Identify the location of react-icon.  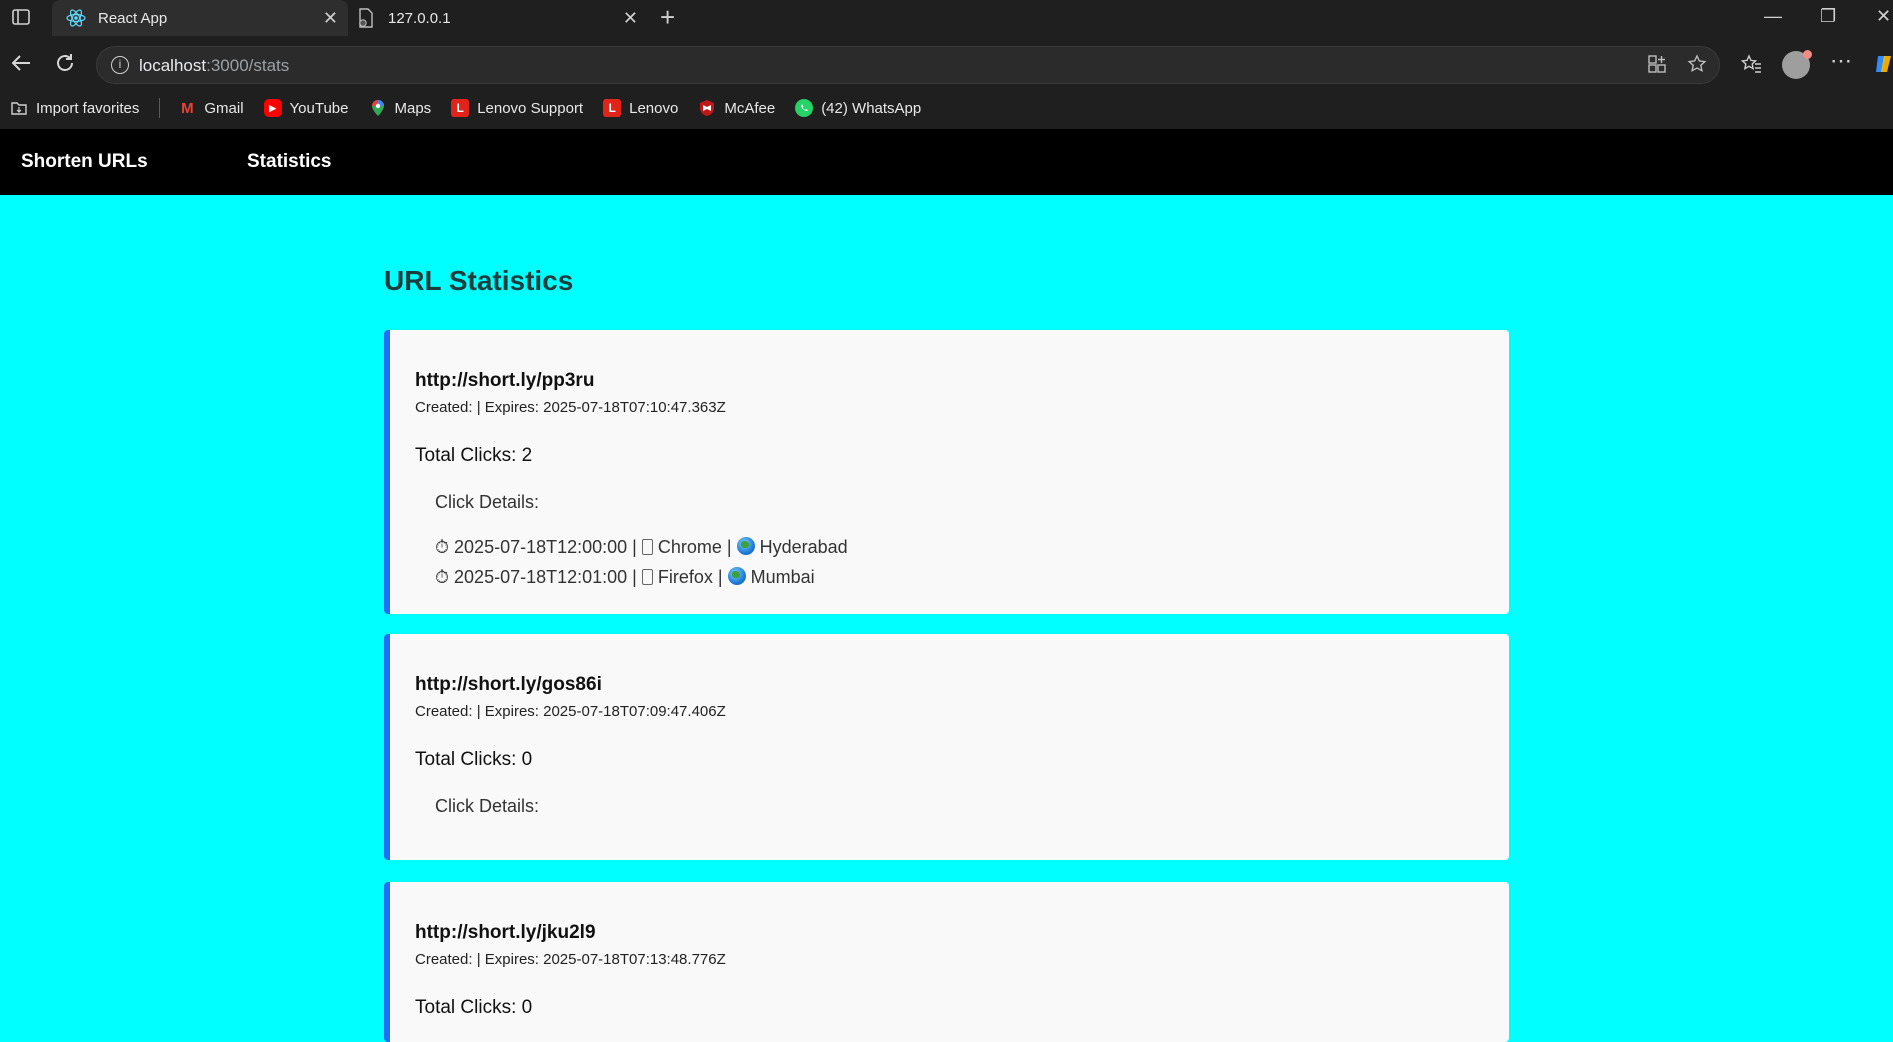
(76, 18).